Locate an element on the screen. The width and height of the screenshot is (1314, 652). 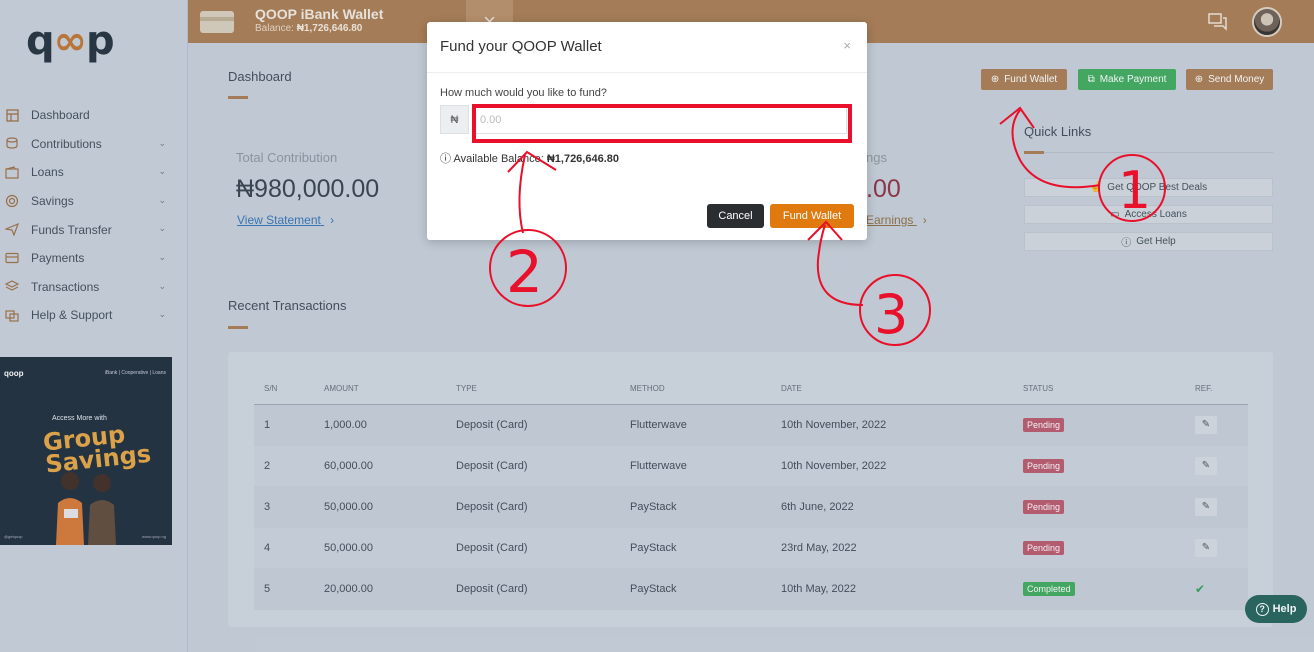
sidebar-item-label: Help & Support is located at coordinates (72, 315).